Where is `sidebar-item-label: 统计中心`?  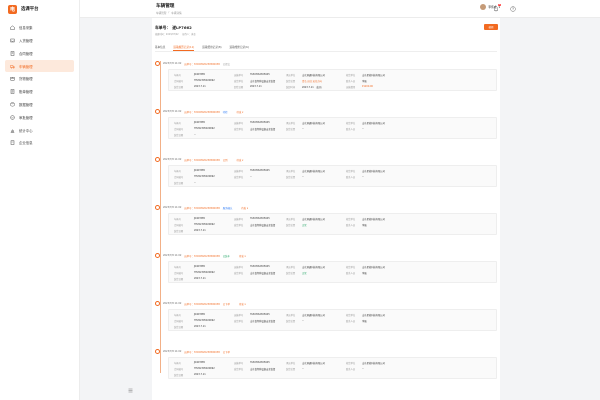
sidebar-item-label: 统计中心 is located at coordinates (26, 130).